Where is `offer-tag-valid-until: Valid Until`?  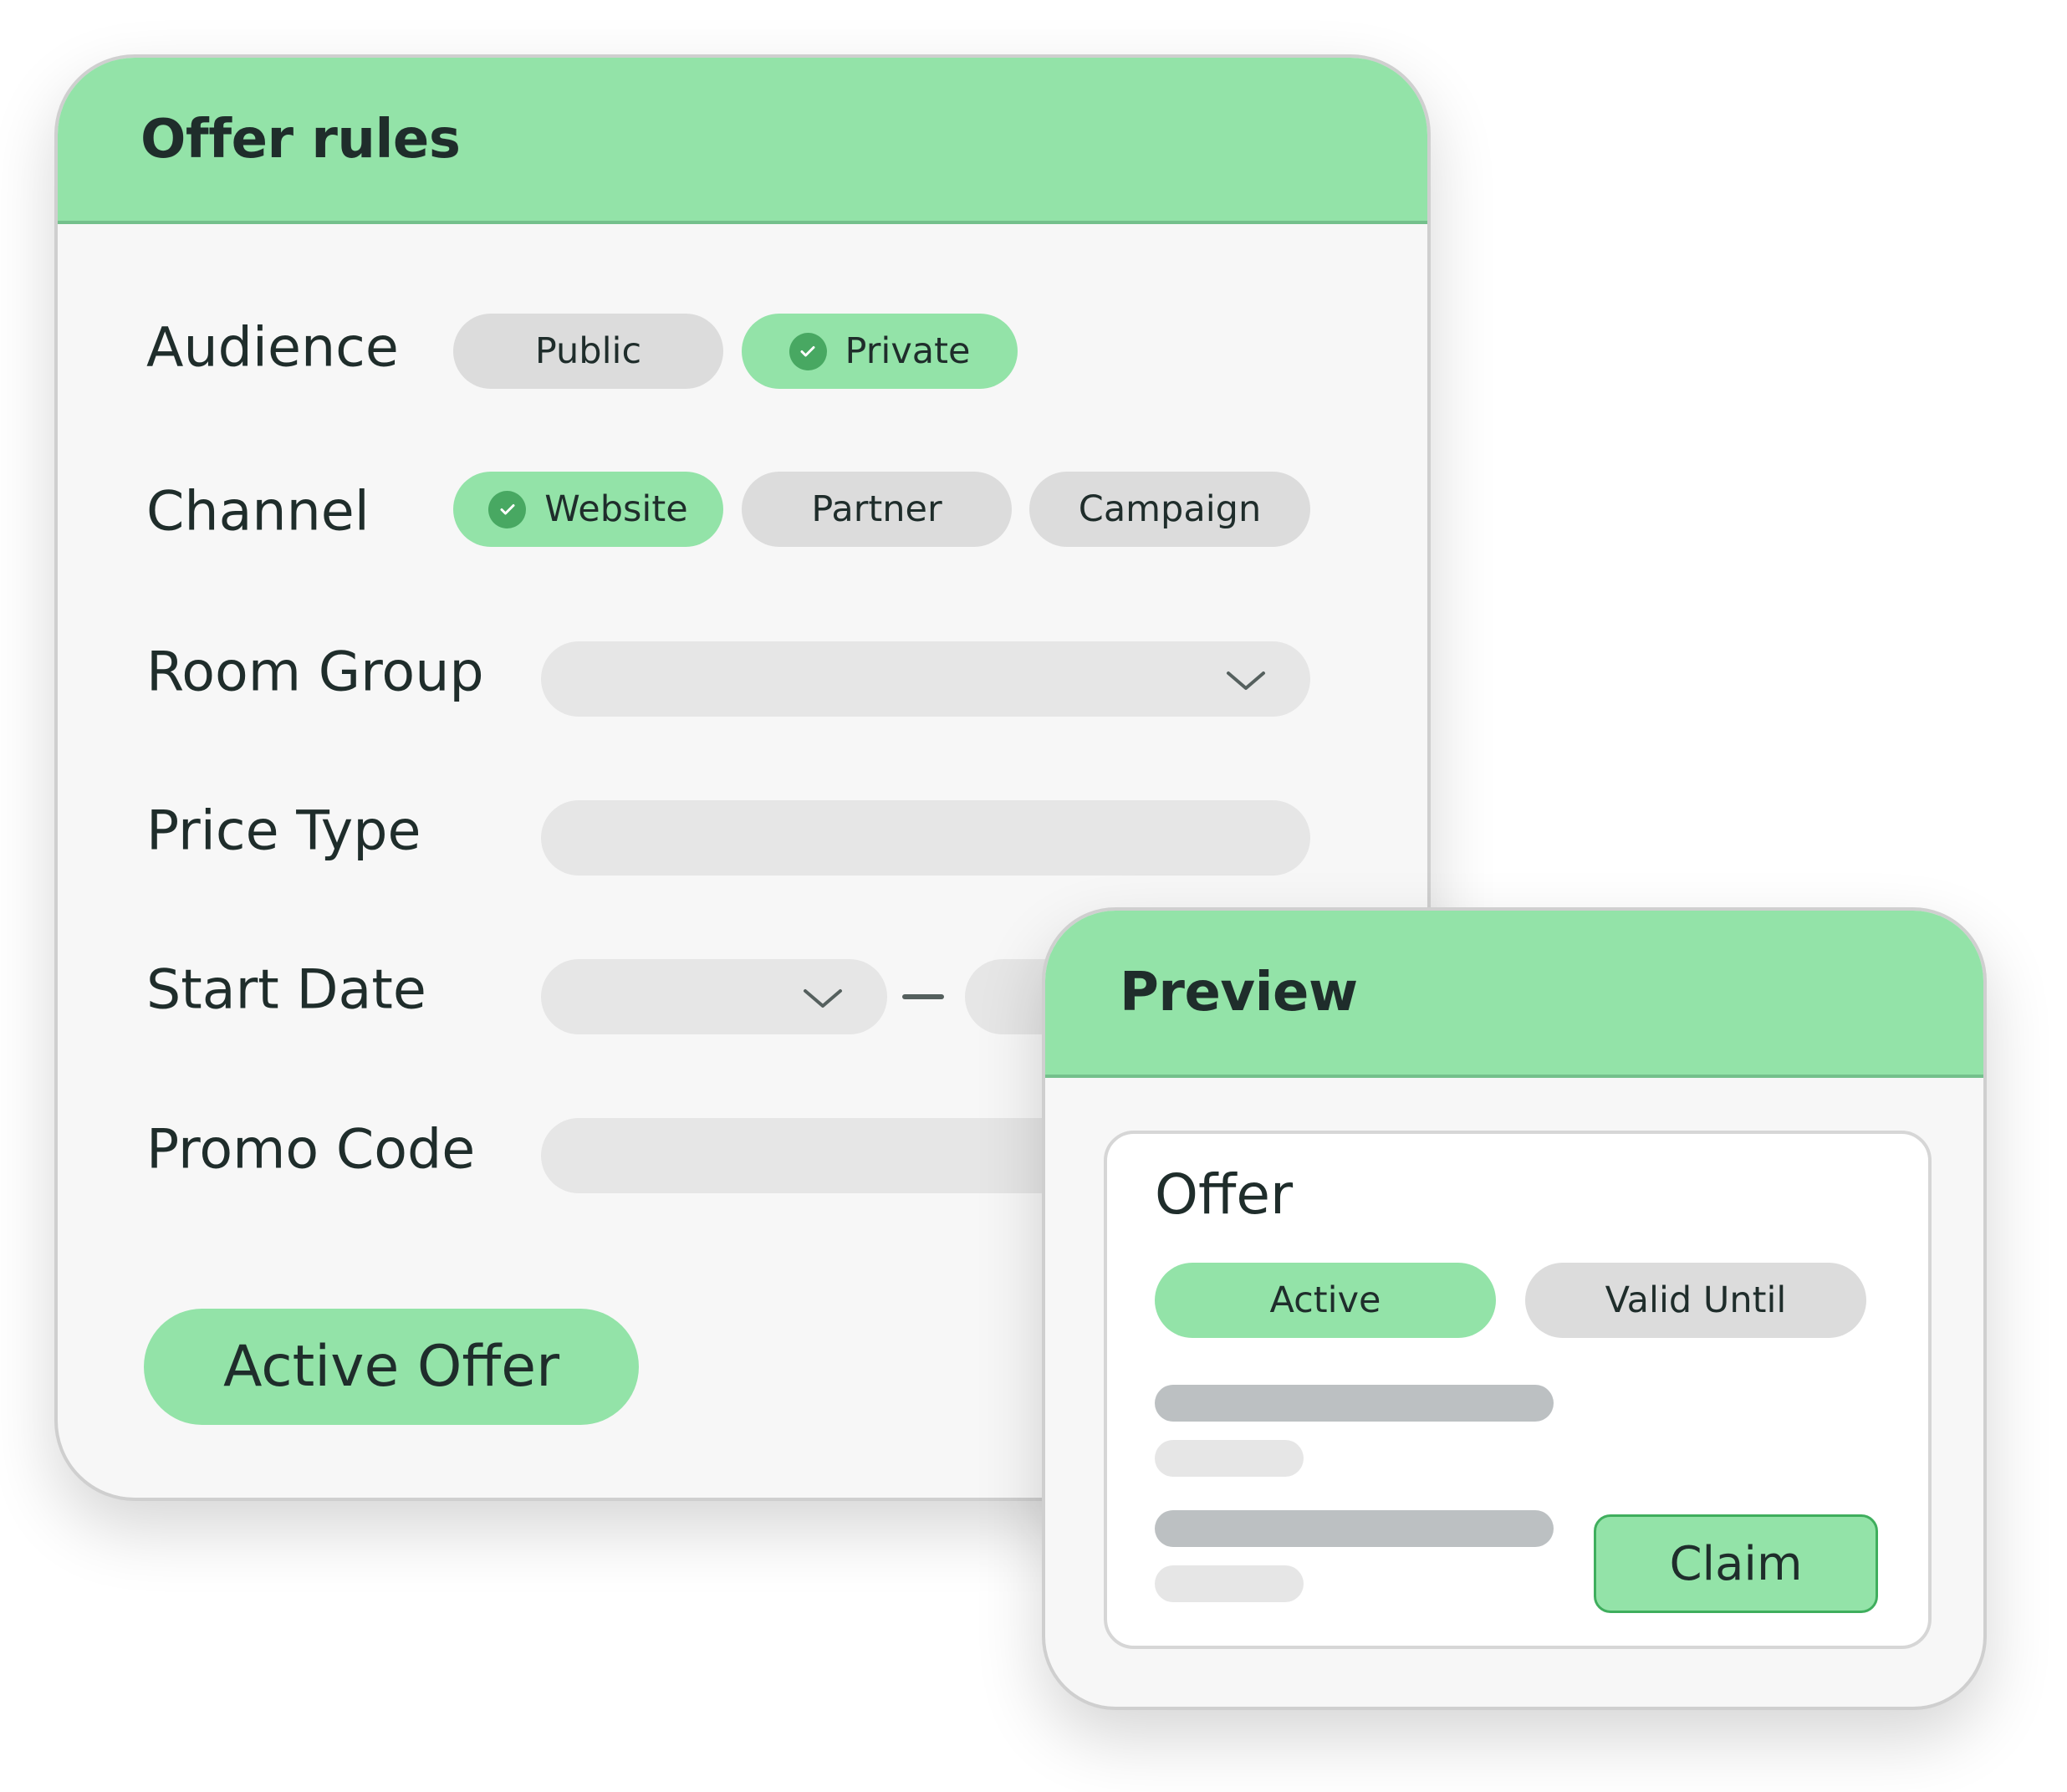
offer-tag-valid-until: Valid Until is located at coordinates (1695, 1300).